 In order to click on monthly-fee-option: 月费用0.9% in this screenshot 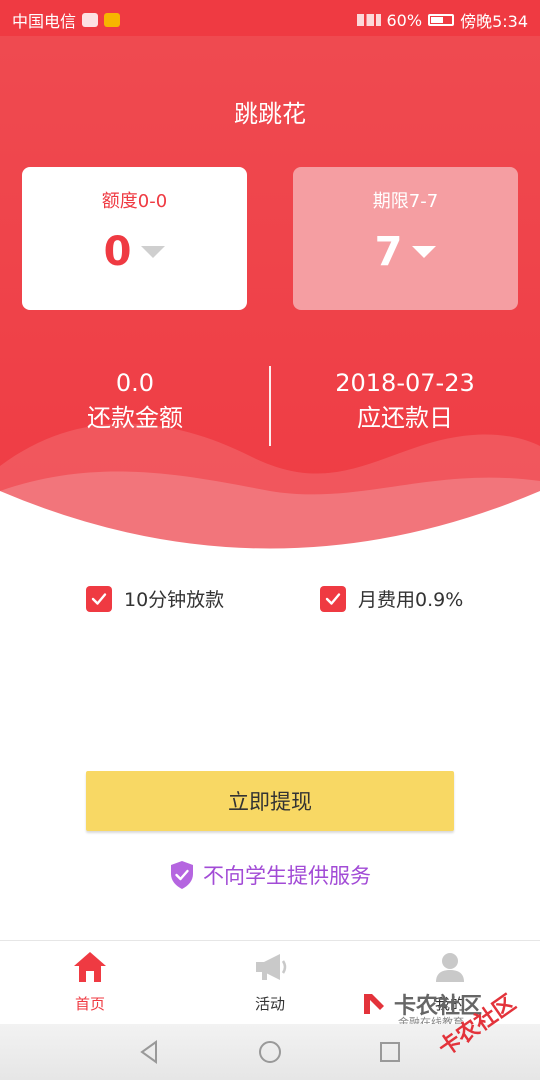, I will do `click(391, 598)`.